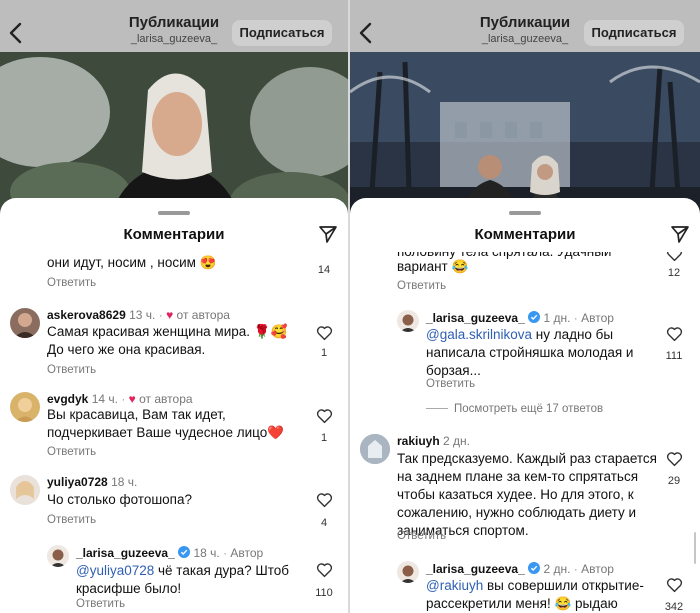 The image size is (700, 613). What do you see at coordinates (120, 399) in the screenshot?
I see `comment-meta: evgdyk 14 ч. · ♥ от автора` at bounding box center [120, 399].